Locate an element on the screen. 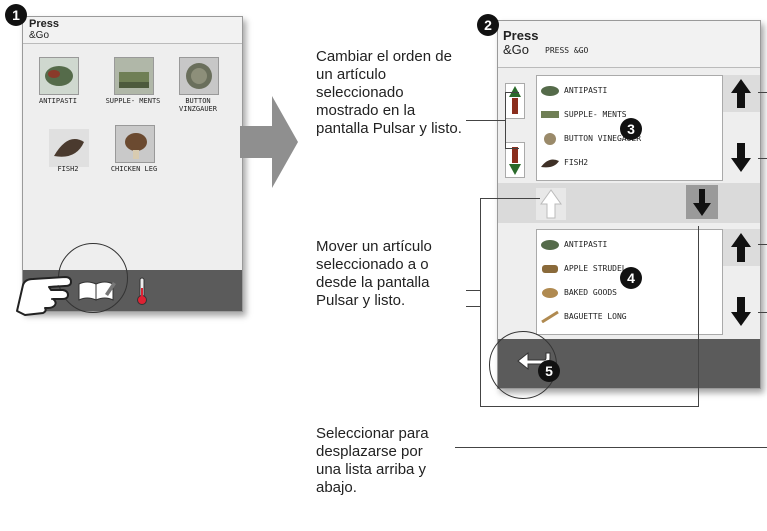  fish-icon is located at coordinates (550, 163).